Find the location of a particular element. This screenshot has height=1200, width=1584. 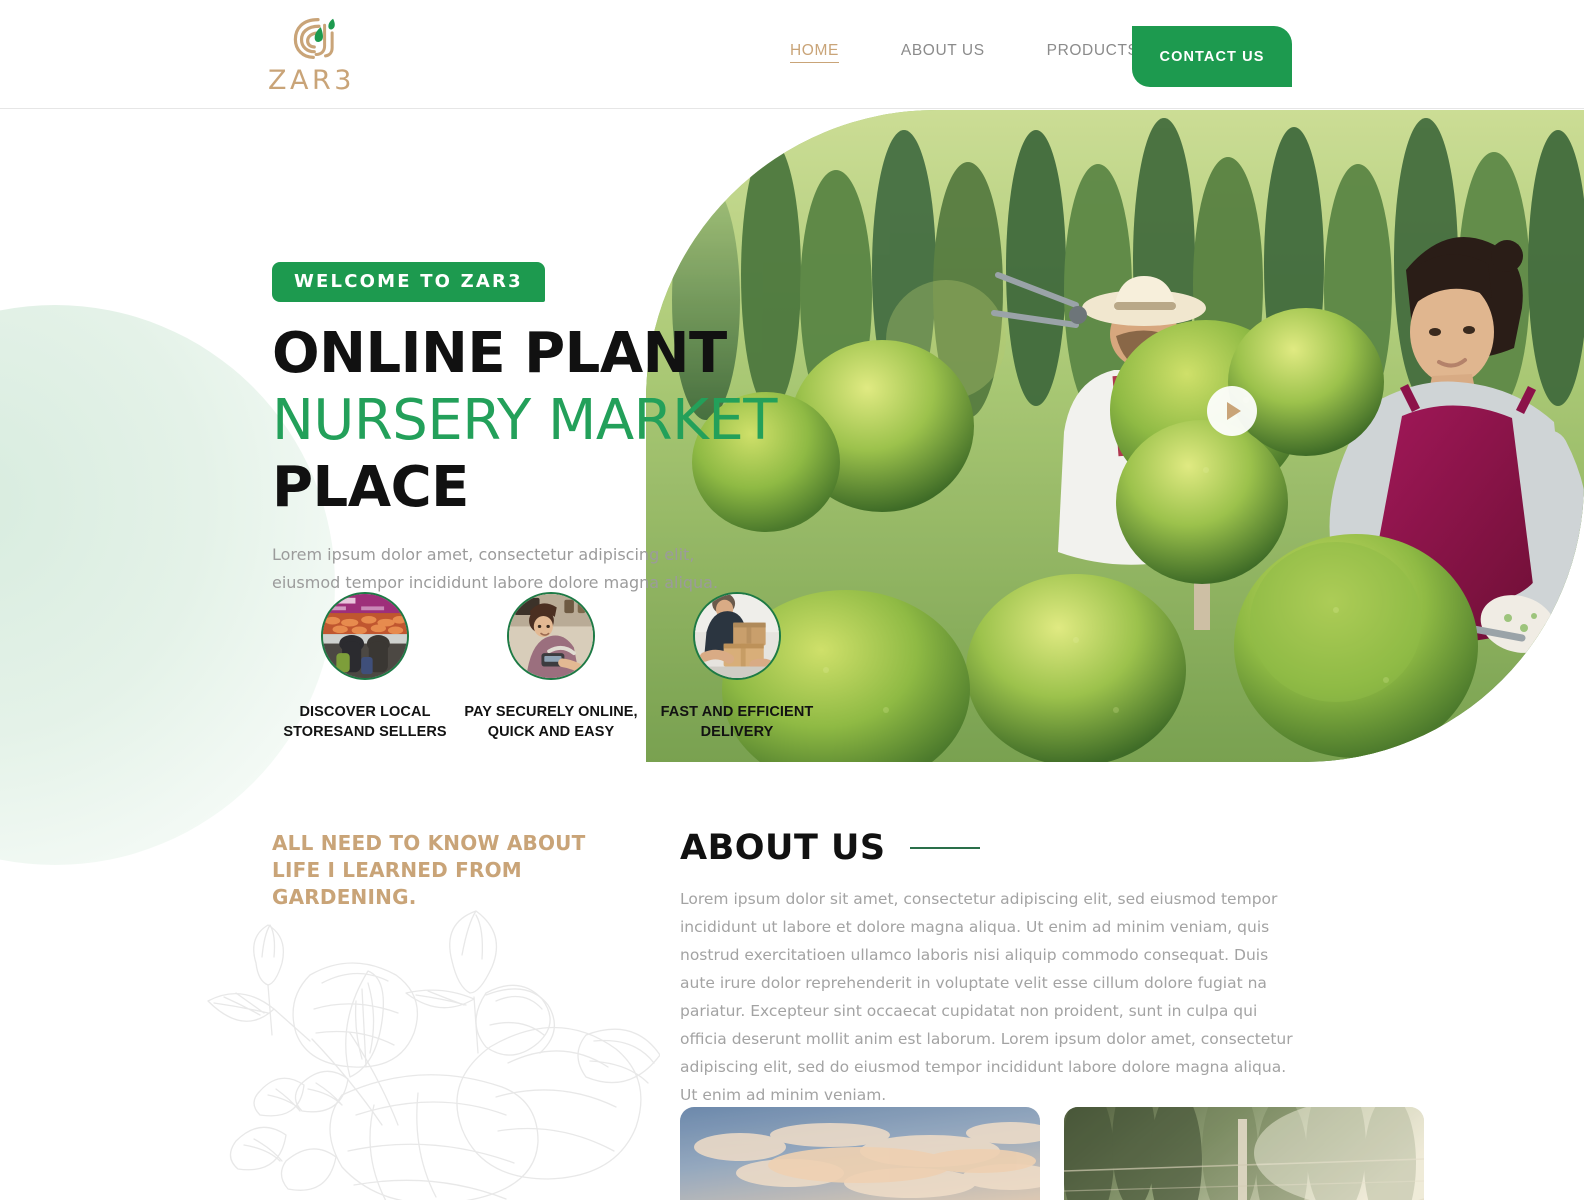

payment-photo-art is located at coordinates (551, 636).